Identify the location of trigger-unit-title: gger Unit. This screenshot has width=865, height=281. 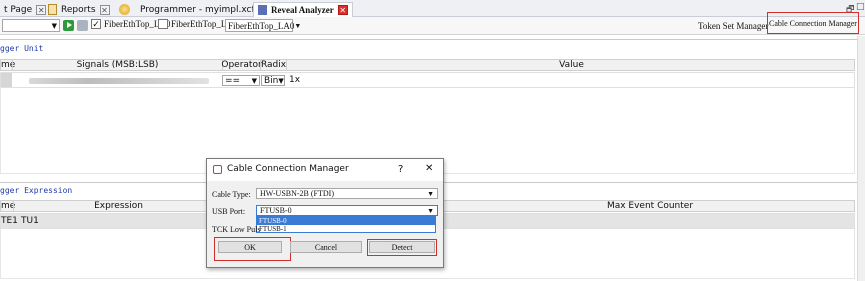
(22, 48).